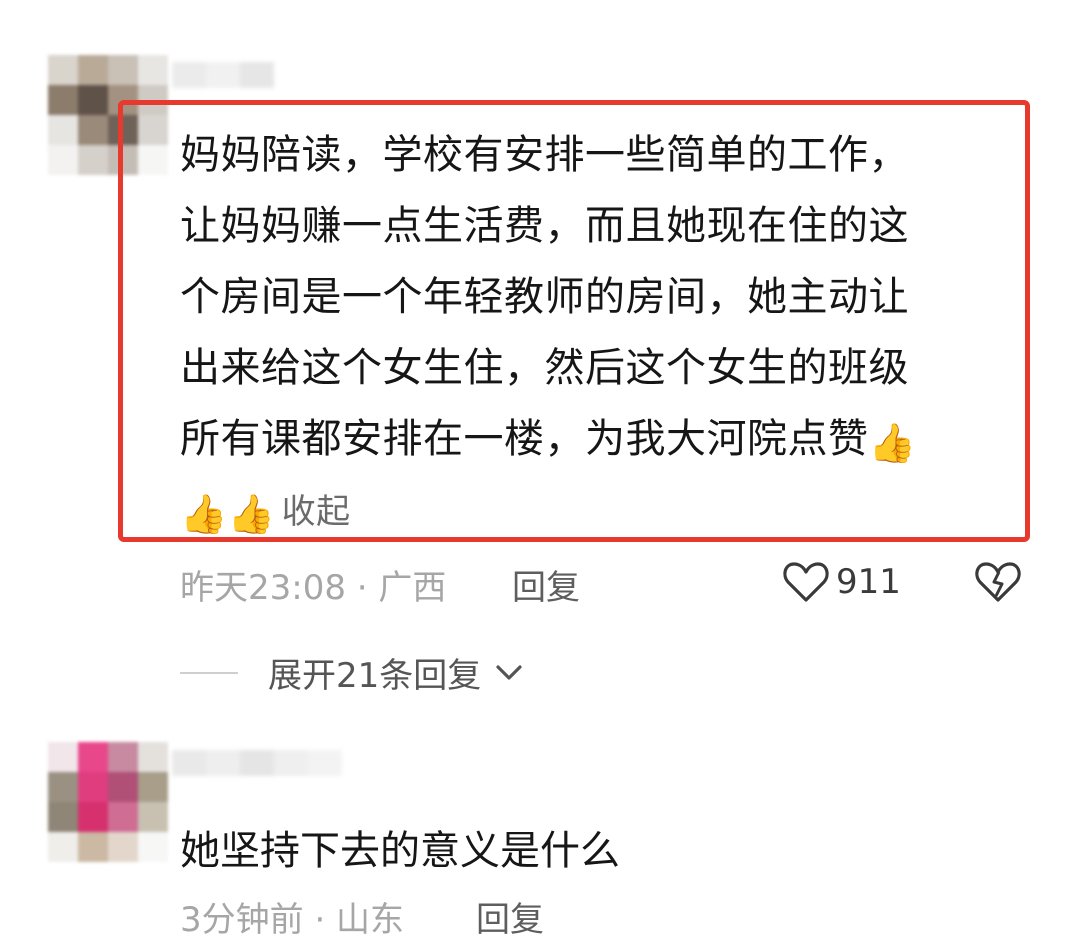 This screenshot has height=952, width=1077. What do you see at coordinates (544, 226) in the screenshot?
I see `comment-line: 让妈妈赚一点生活费，而且她现在住的这` at bounding box center [544, 226].